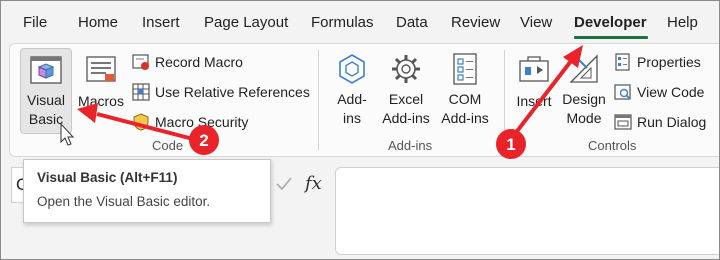 This screenshot has width=720, height=260. Describe the element at coordinates (584, 99) in the screenshot. I see `design-mode-label-line1: Design` at that location.